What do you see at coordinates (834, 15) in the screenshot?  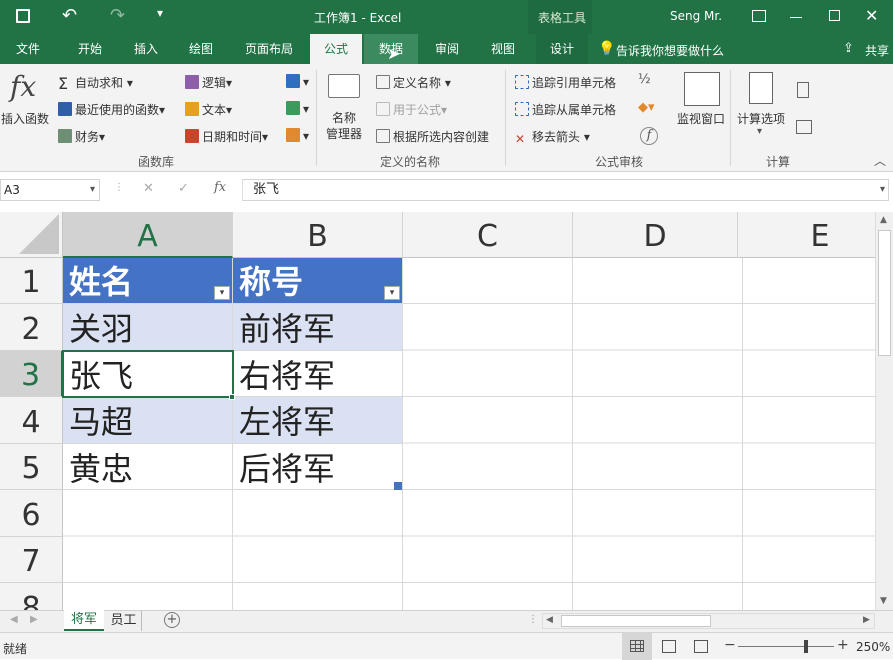 I see `restore-icon` at bounding box center [834, 15].